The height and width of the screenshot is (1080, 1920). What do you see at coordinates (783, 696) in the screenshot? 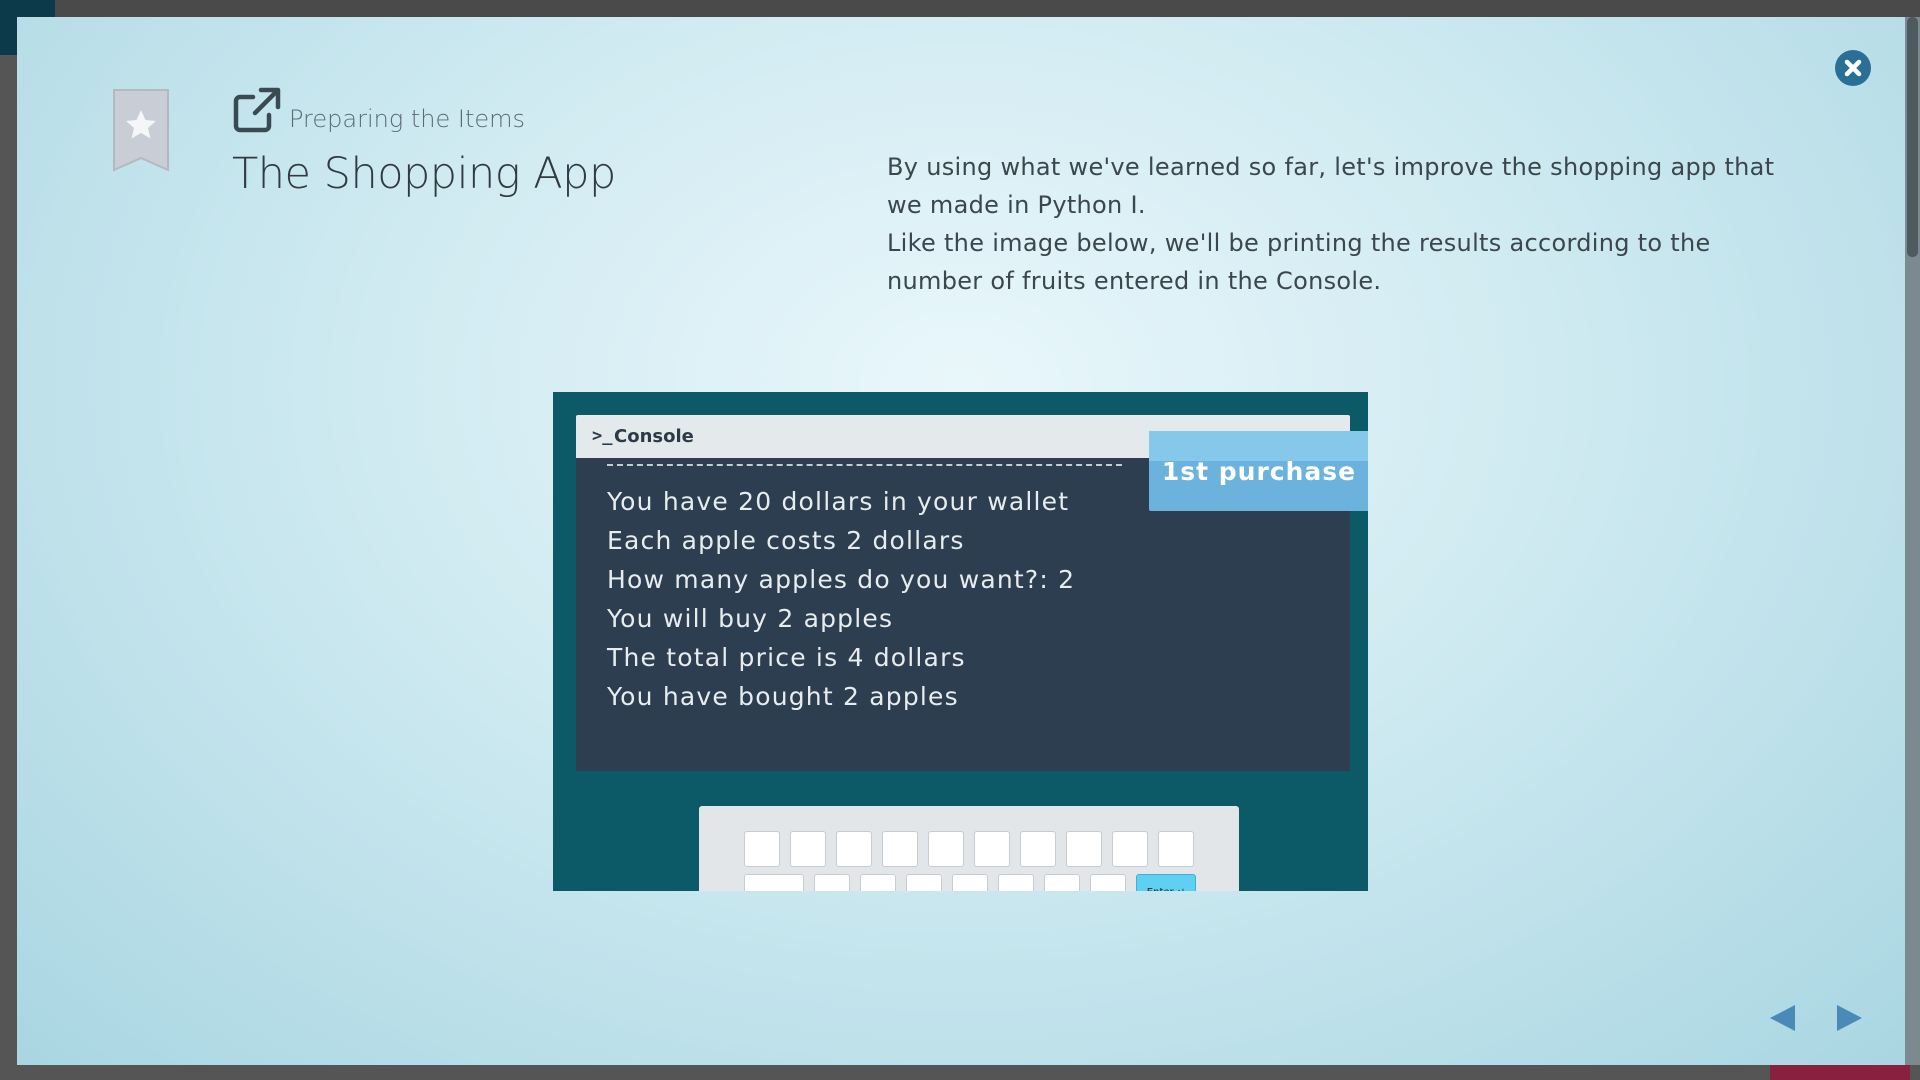
I see `console-line: You have bought 2 apples` at bounding box center [783, 696].